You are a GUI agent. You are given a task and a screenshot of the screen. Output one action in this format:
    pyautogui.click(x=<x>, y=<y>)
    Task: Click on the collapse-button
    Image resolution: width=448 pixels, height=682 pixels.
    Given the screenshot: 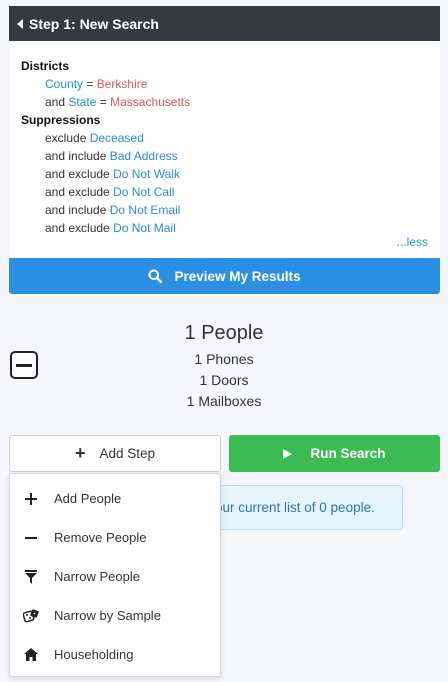 What is the action you would take?
    pyautogui.click(x=24, y=365)
    